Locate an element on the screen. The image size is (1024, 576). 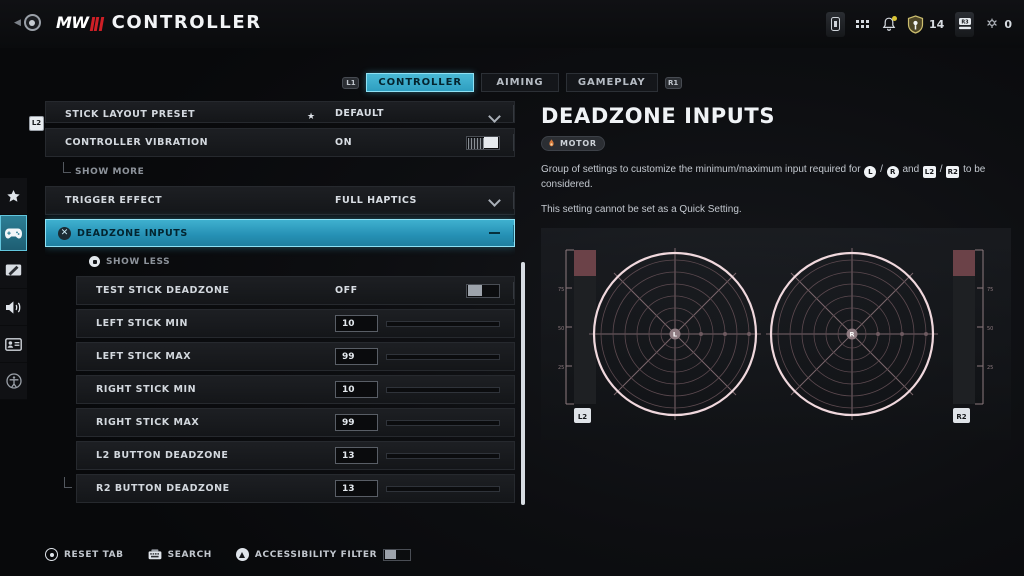
sidebar-item-accessibility is located at coordinates (13, 381).